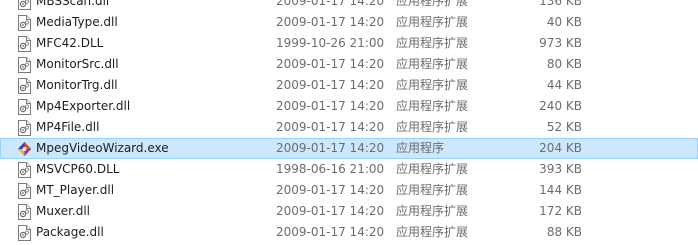  What do you see at coordinates (102, 148) in the screenshot?
I see `file-name: MpegVideoWizard.exe` at bounding box center [102, 148].